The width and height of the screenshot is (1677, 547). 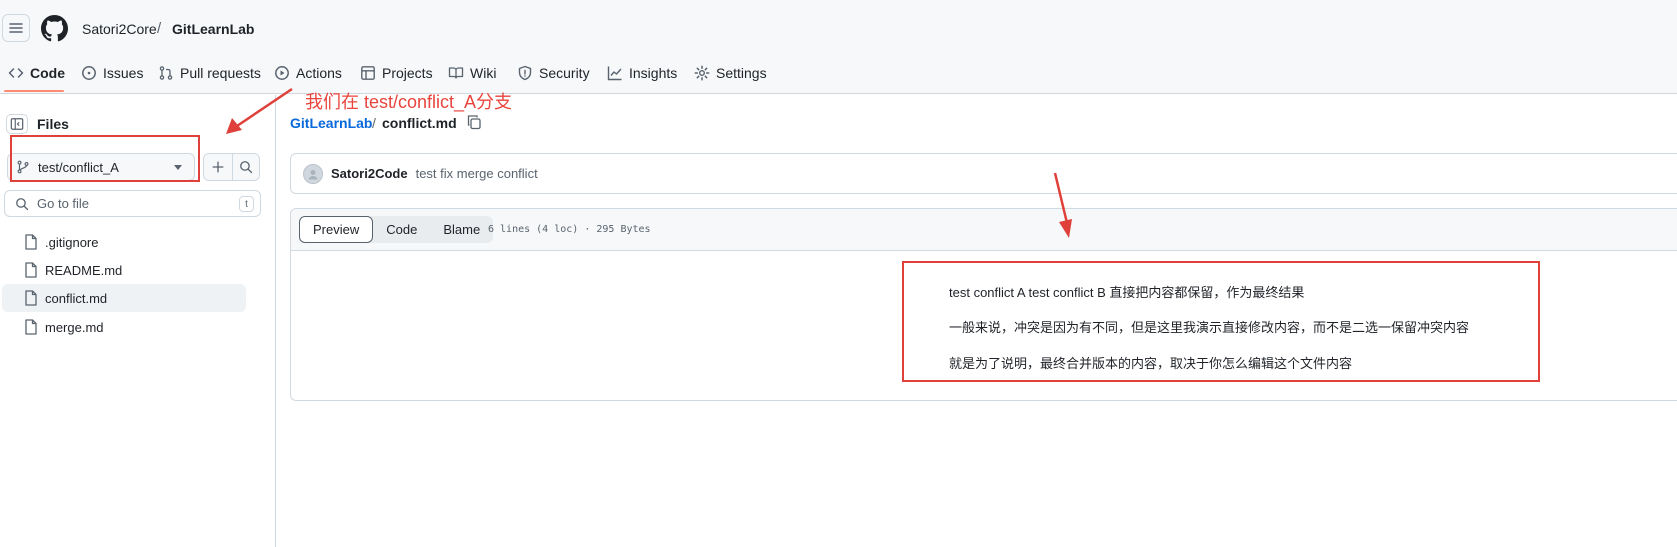 I want to click on active-tab-indicator, so click(x=34, y=91).